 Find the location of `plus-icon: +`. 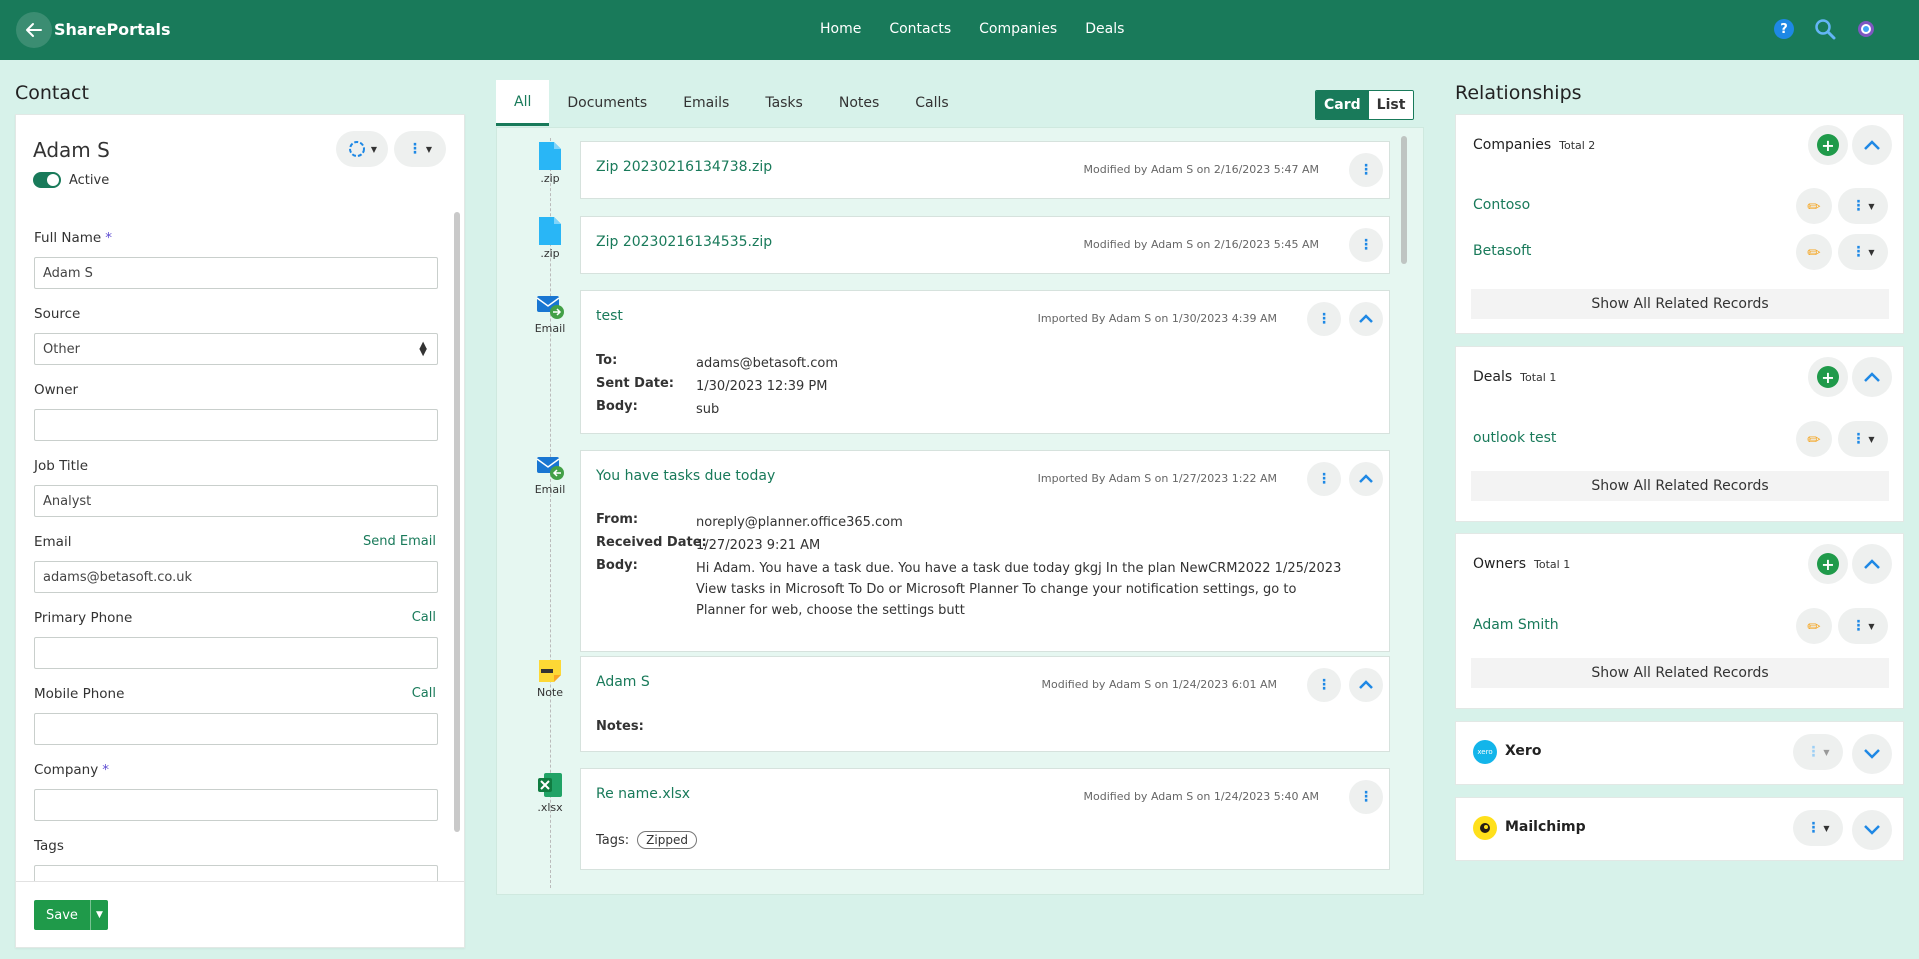

plus-icon: + is located at coordinates (1828, 377).